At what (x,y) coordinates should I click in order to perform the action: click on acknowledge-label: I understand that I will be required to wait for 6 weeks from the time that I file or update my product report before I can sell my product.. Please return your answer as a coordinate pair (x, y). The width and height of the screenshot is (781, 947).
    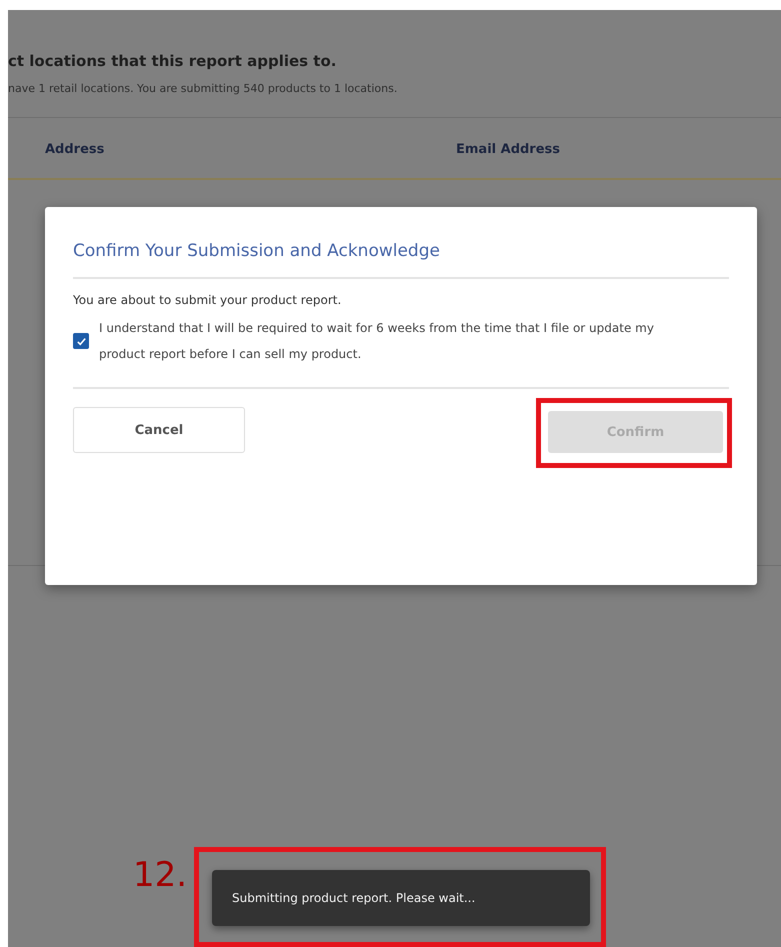
    Looking at the image, I should click on (377, 341).